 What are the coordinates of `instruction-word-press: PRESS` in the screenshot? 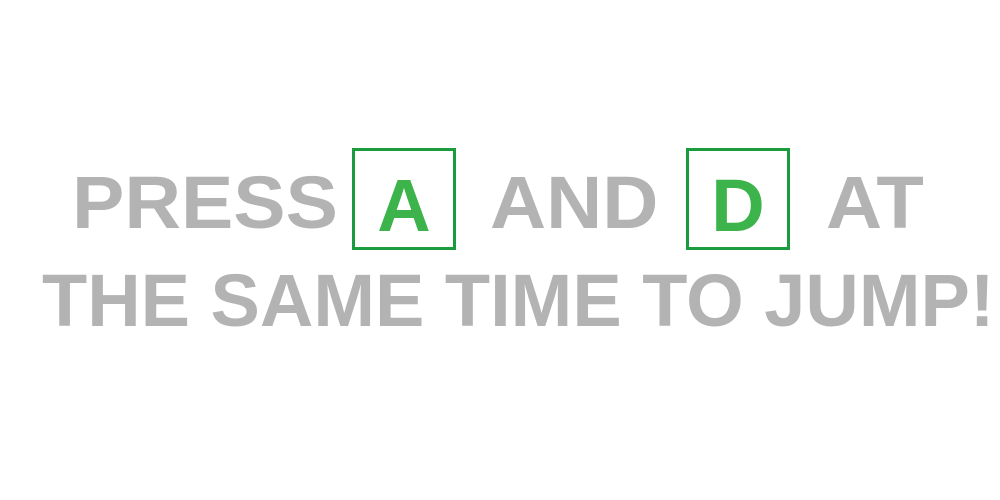 It's located at (205, 202).